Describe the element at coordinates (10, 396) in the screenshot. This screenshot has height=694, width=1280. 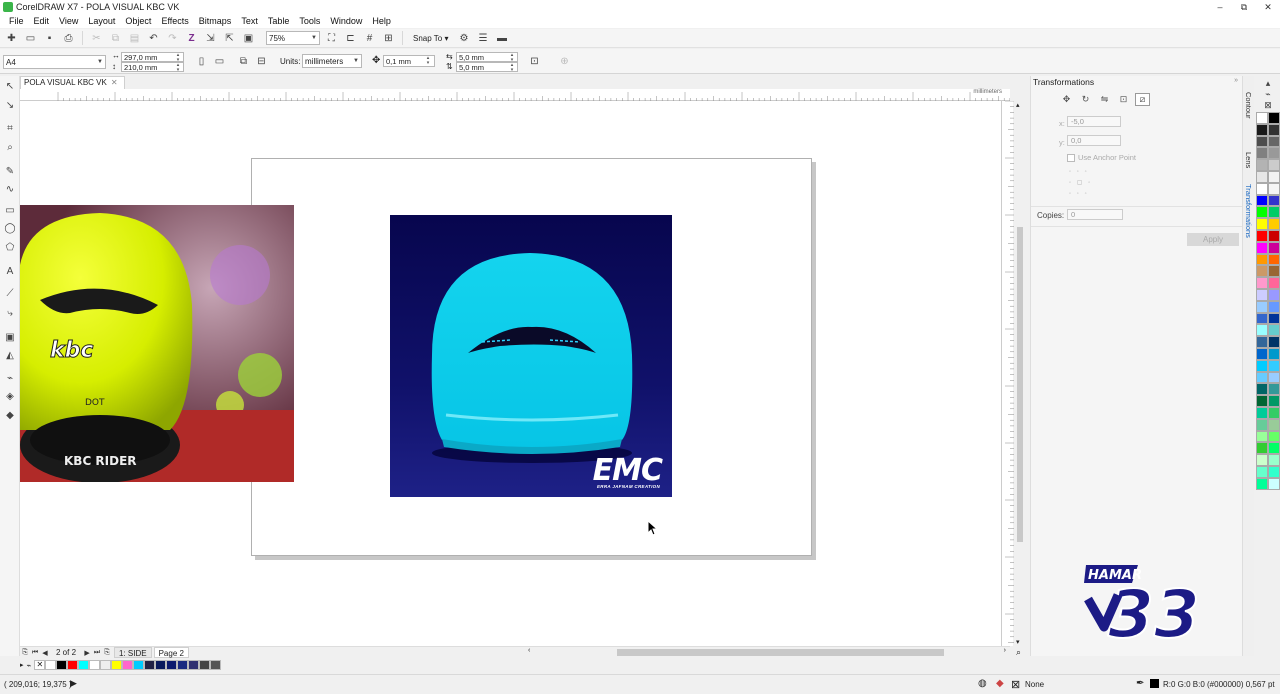
I see `interactive-fill-tool-icon: ◈` at that location.